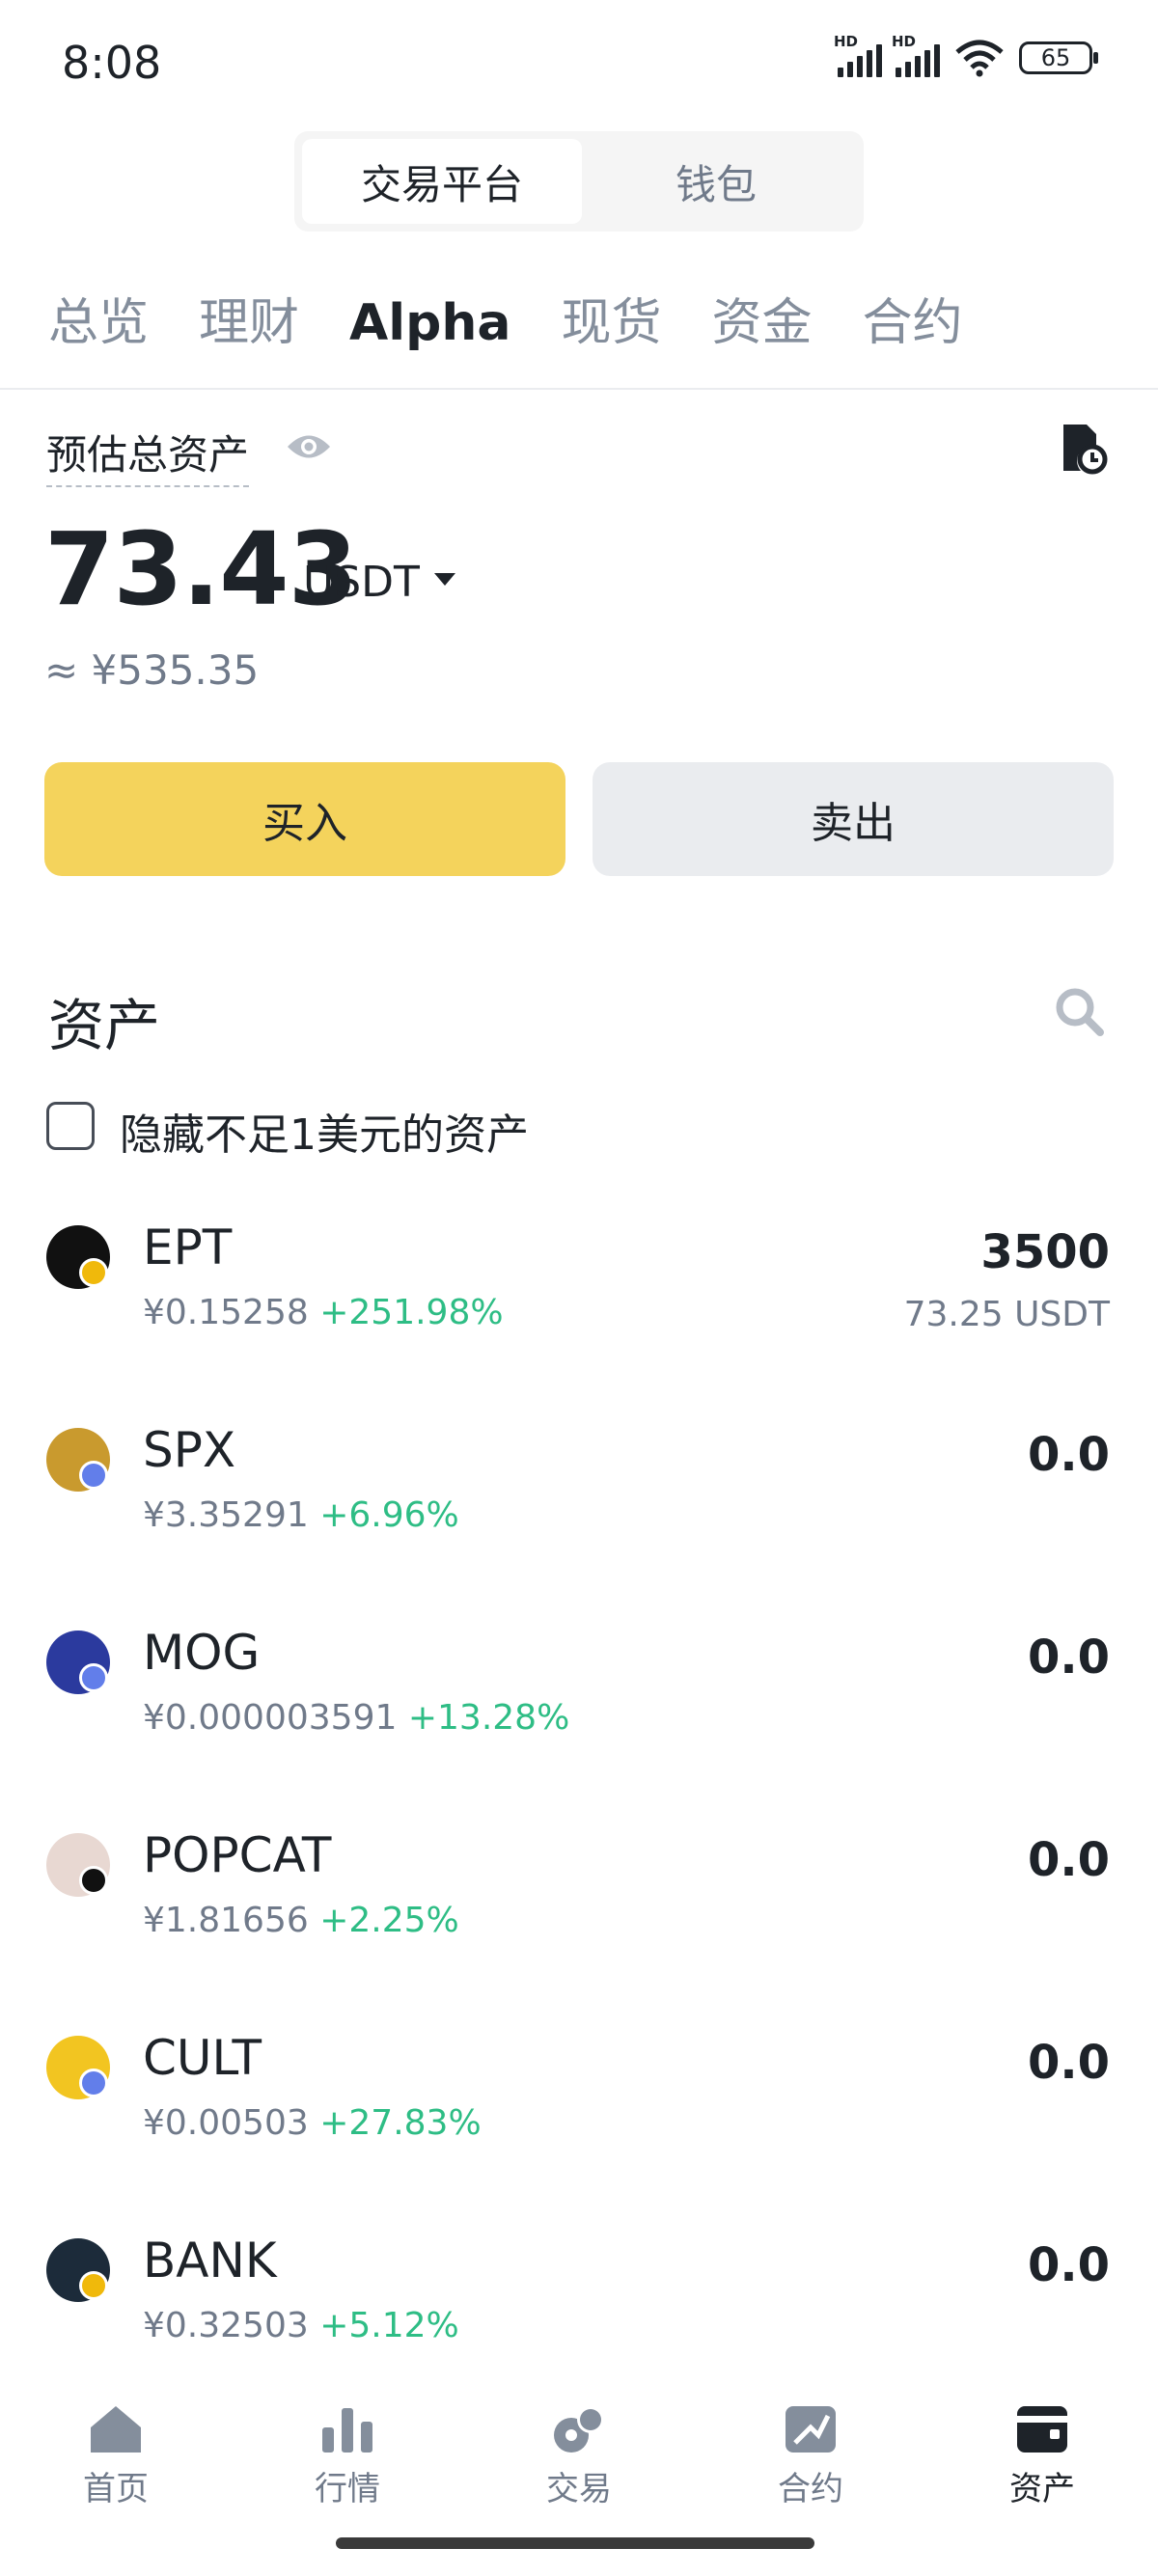 Image resolution: width=1158 pixels, height=2576 pixels. I want to click on balance-fiat: ≈ ¥535.35, so click(152, 670).